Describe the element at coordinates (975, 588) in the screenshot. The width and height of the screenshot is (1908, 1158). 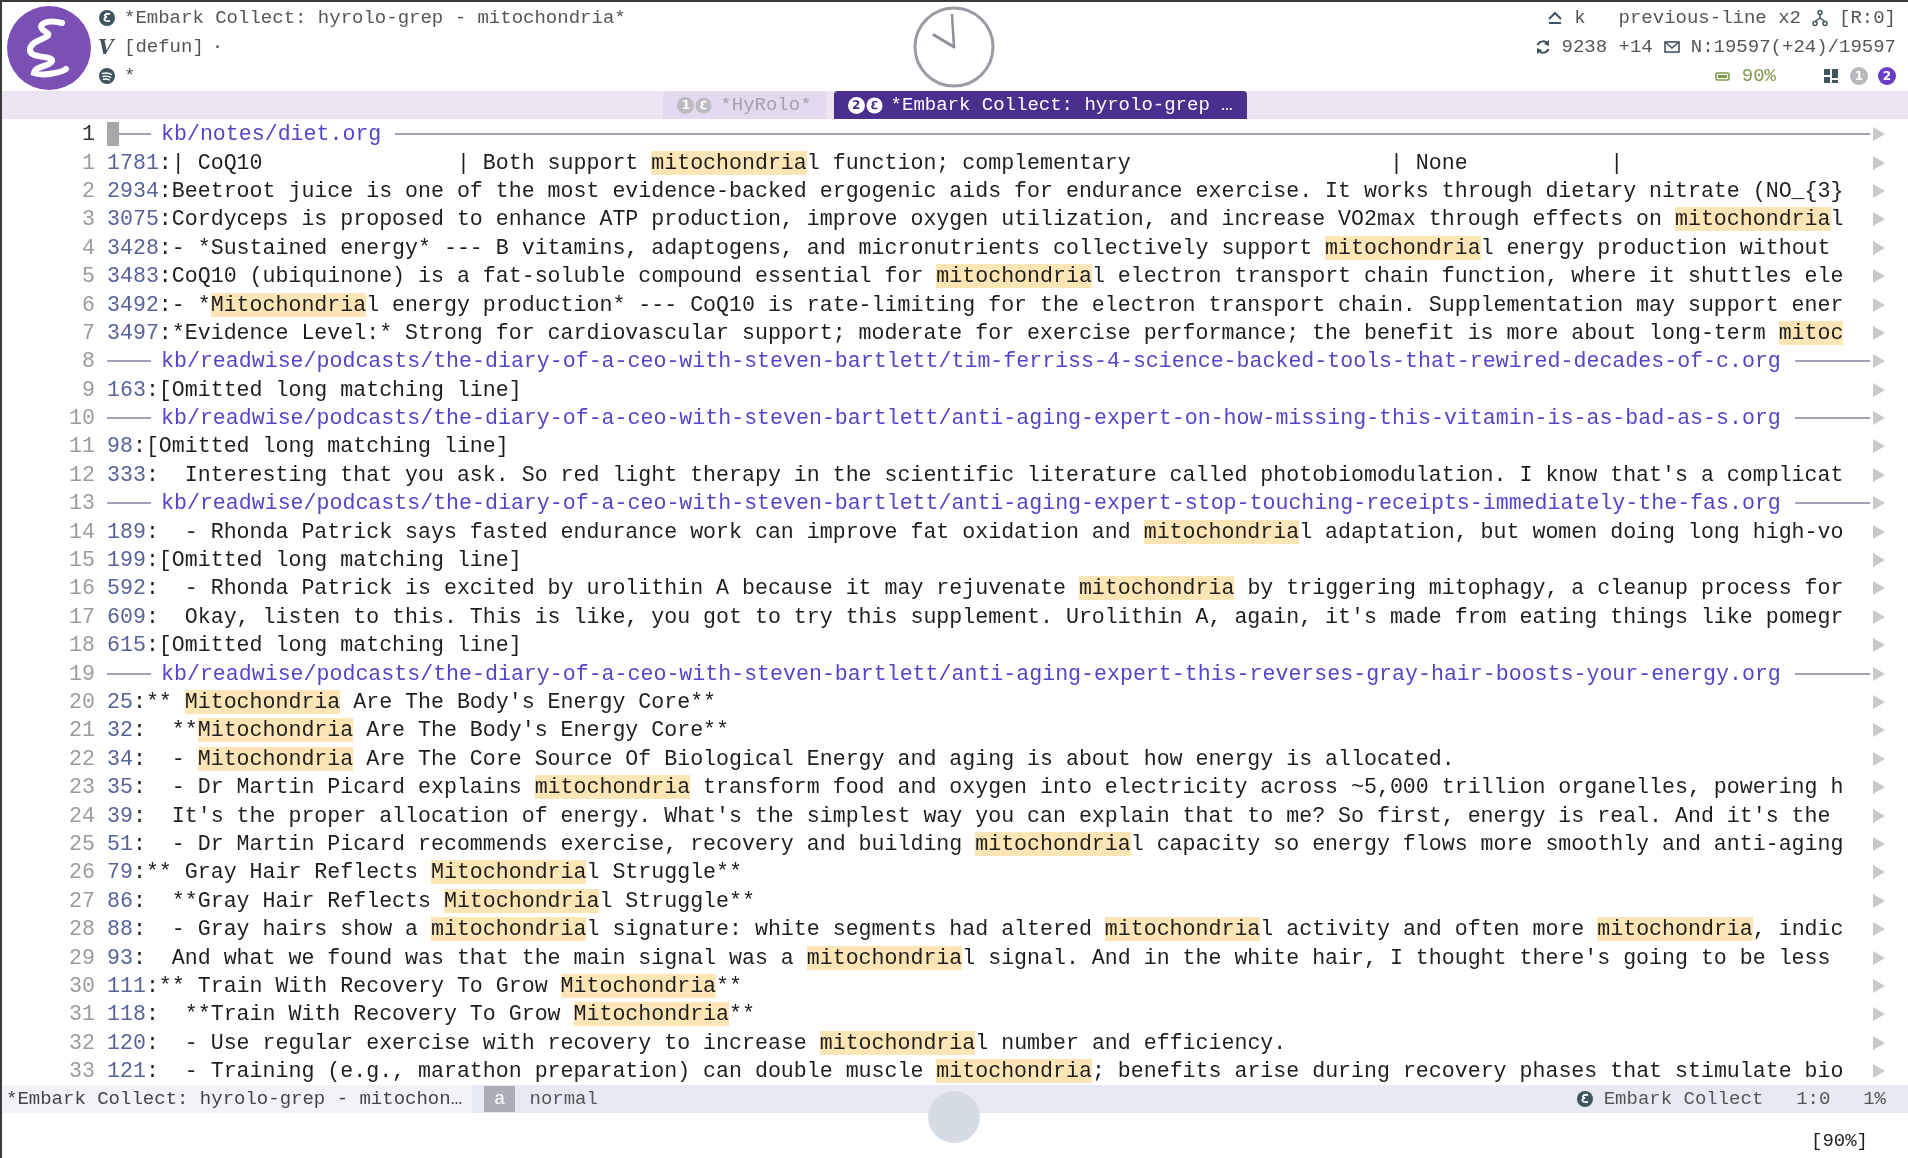
I see `match-line: 592: - Rhonda Patrick is excited by urolithin A because it may rejuvenate mitochondria by triggering mitophagy, a cleanup process for` at that location.